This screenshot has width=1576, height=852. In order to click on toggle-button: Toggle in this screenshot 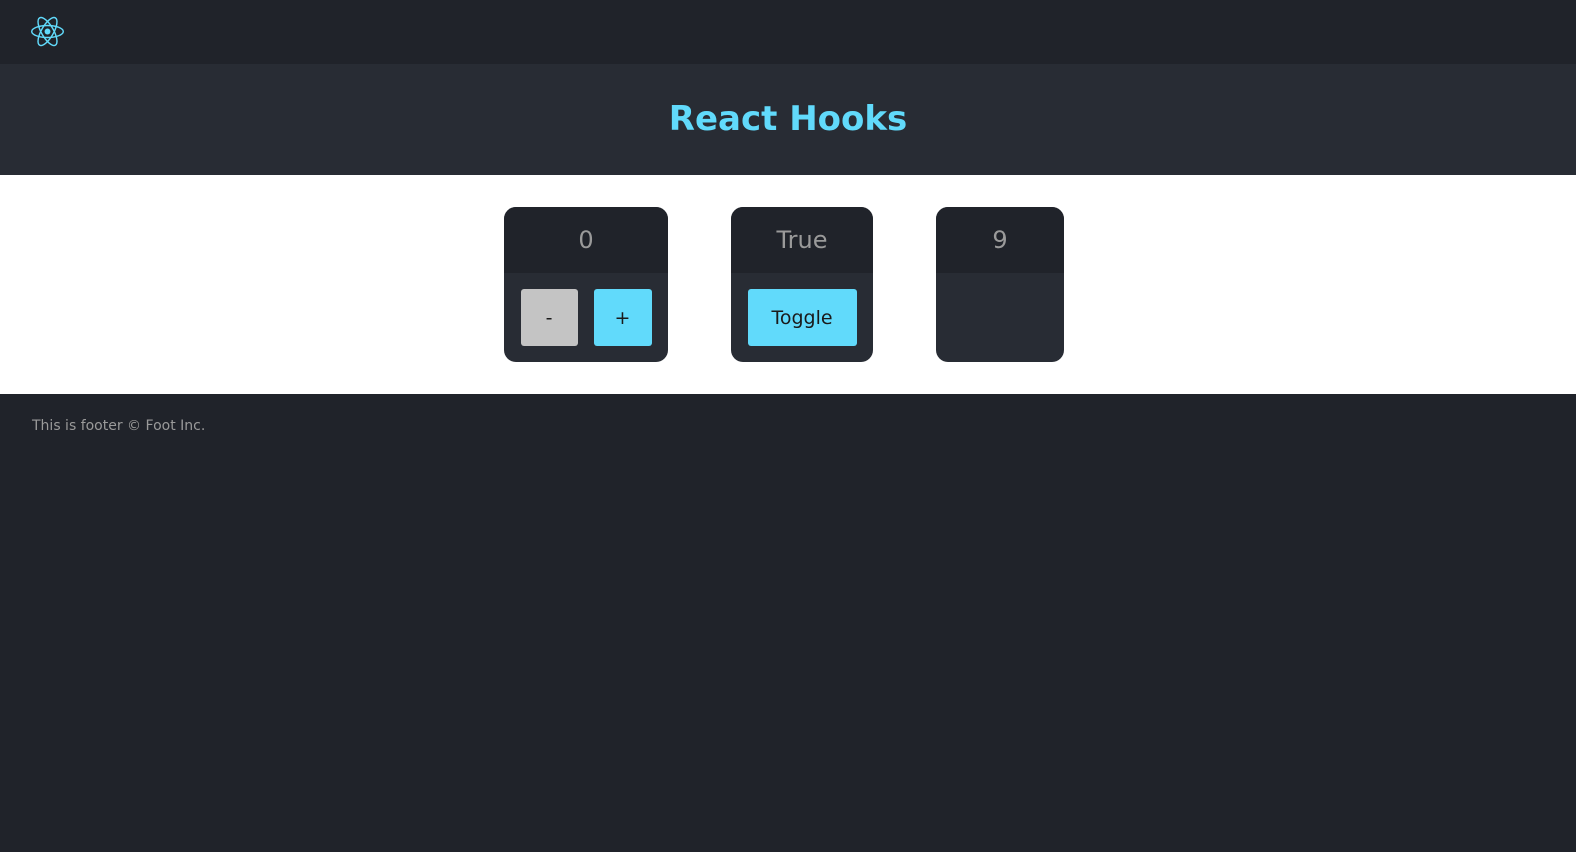, I will do `click(802, 317)`.